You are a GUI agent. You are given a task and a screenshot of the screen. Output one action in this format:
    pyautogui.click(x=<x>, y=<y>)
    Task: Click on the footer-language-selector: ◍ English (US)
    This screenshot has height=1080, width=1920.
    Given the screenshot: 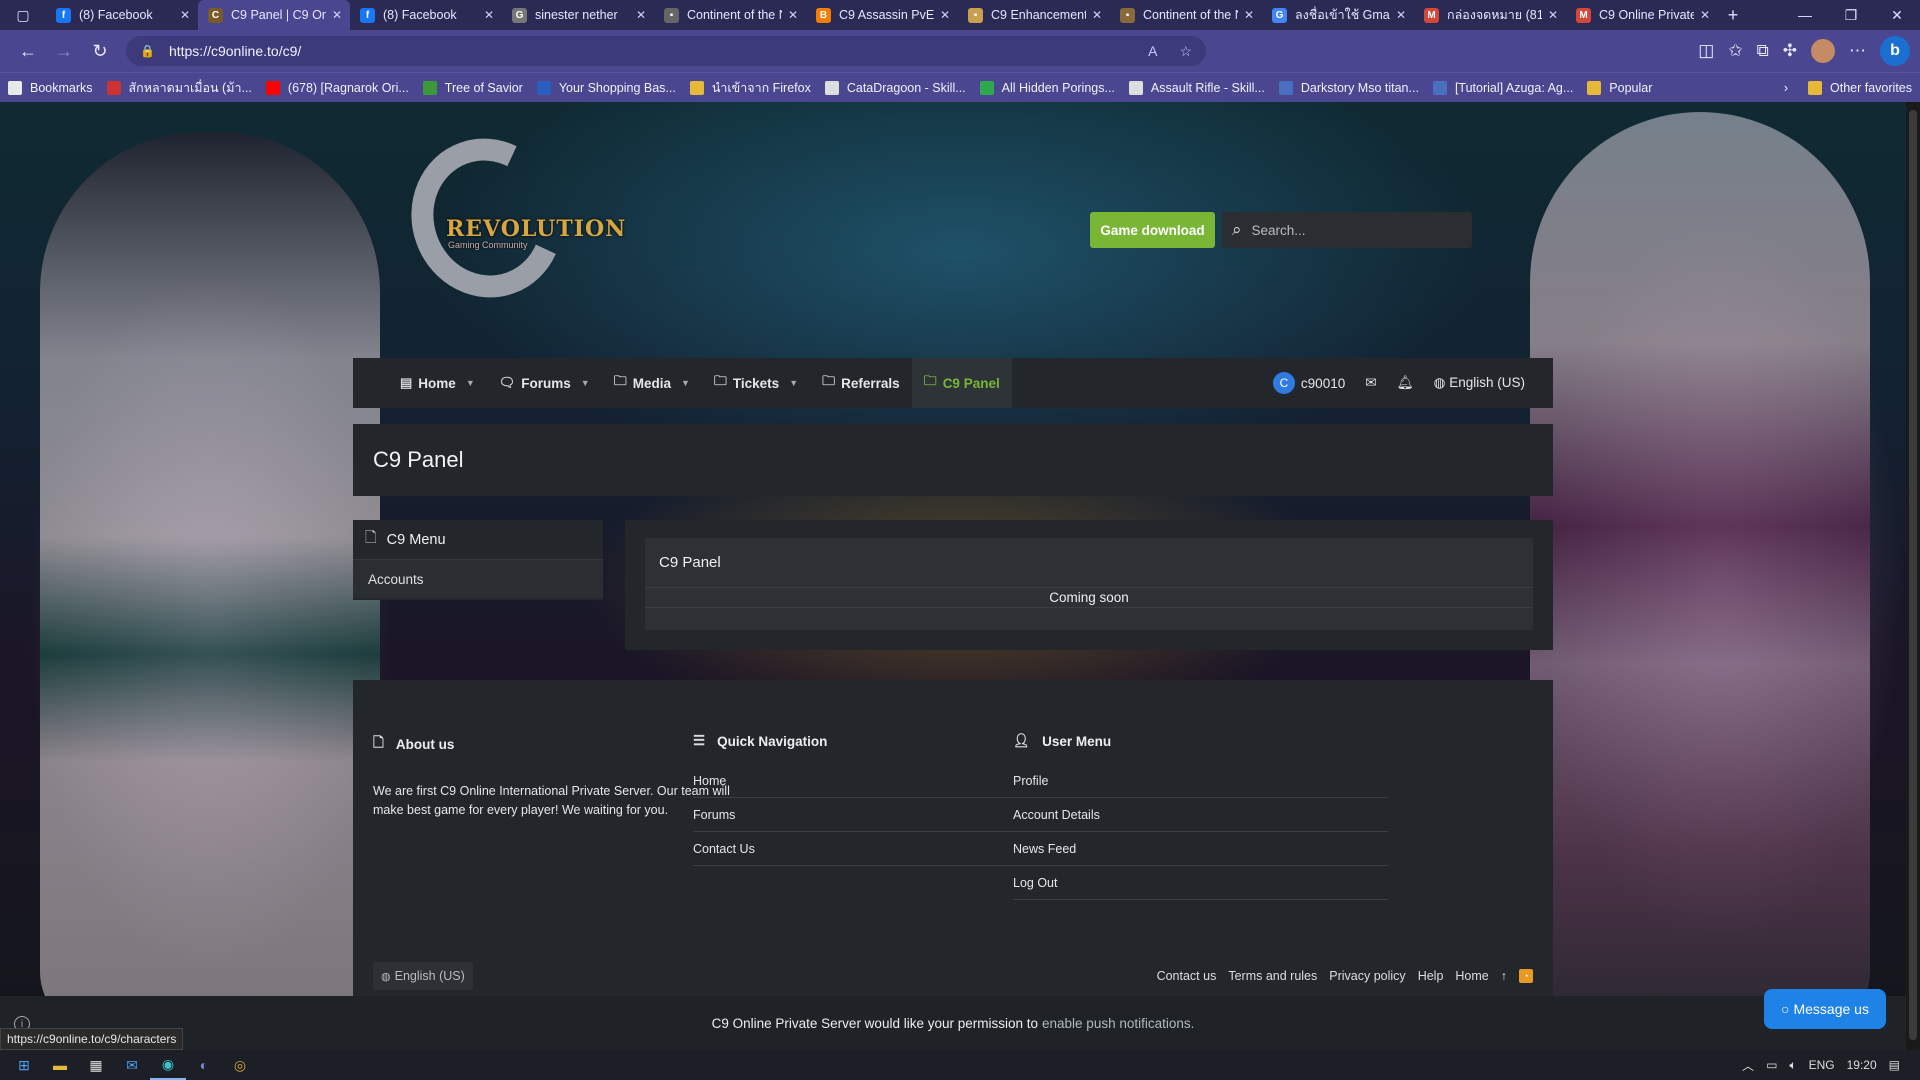 What is the action you would take?
    pyautogui.click(x=423, y=976)
    